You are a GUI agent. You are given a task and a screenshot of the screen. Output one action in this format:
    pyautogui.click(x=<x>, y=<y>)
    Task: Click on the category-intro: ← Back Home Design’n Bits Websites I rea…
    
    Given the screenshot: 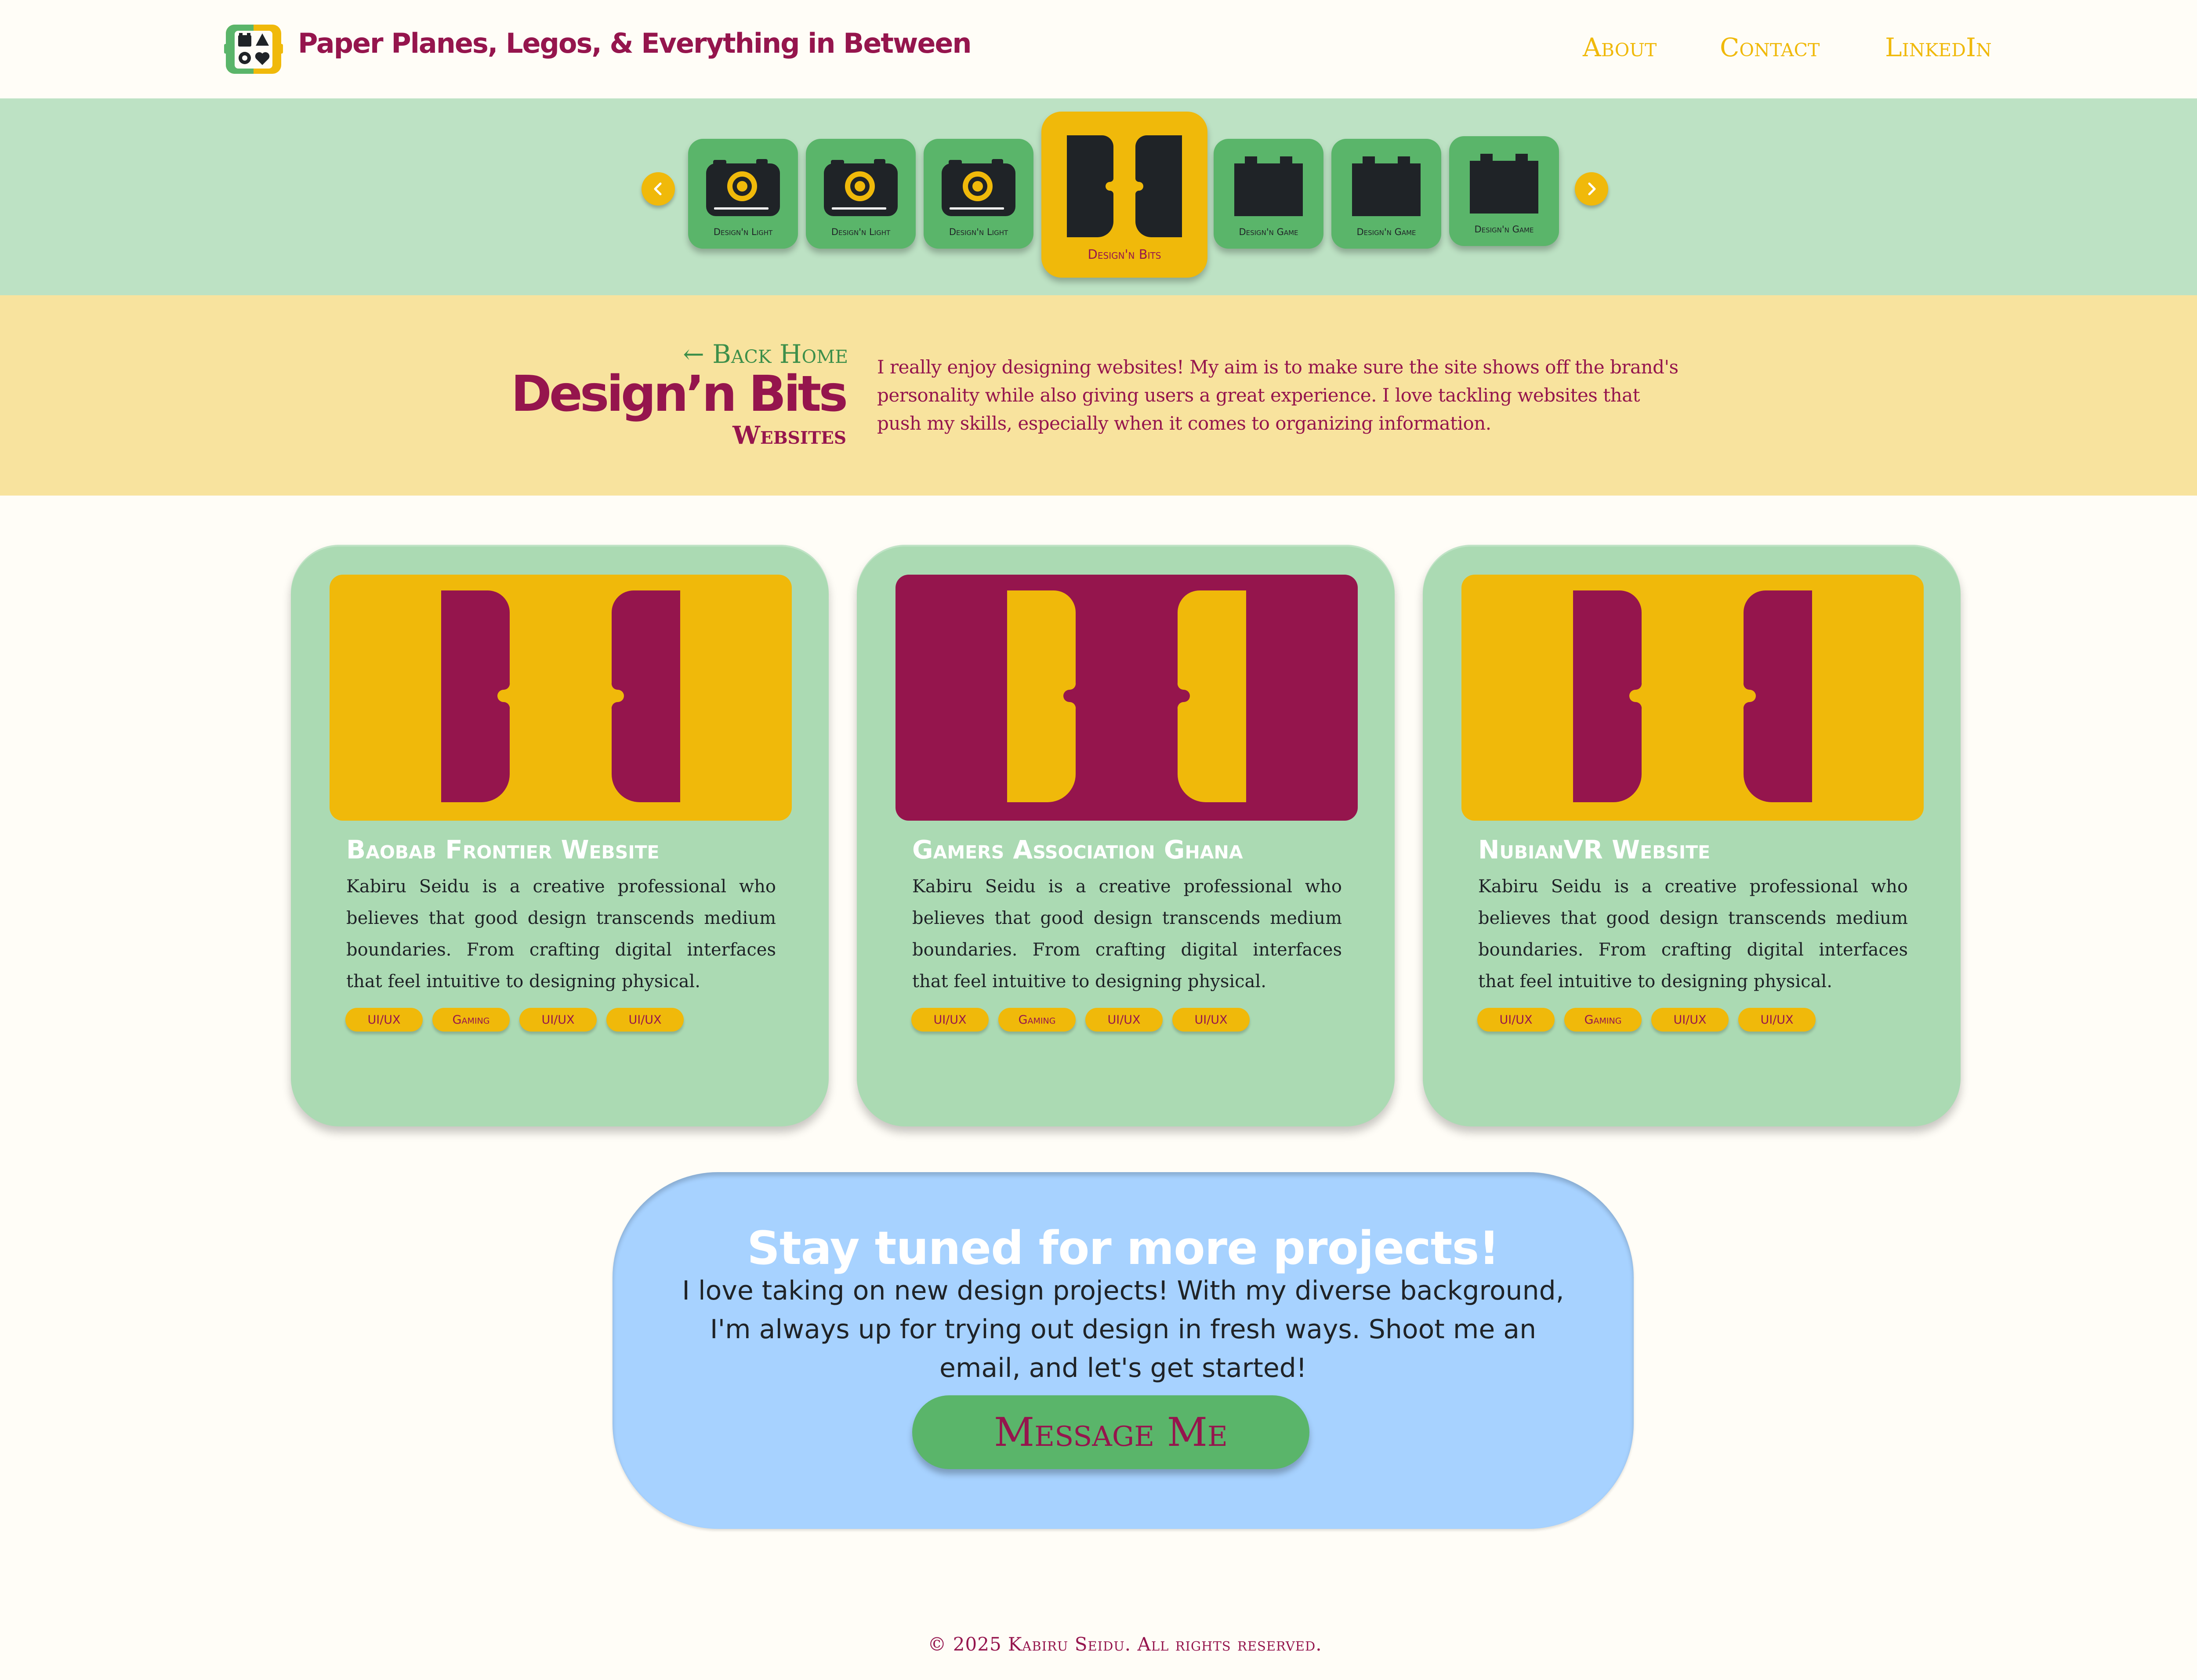 What is the action you would take?
    pyautogui.click(x=1098, y=395)
    